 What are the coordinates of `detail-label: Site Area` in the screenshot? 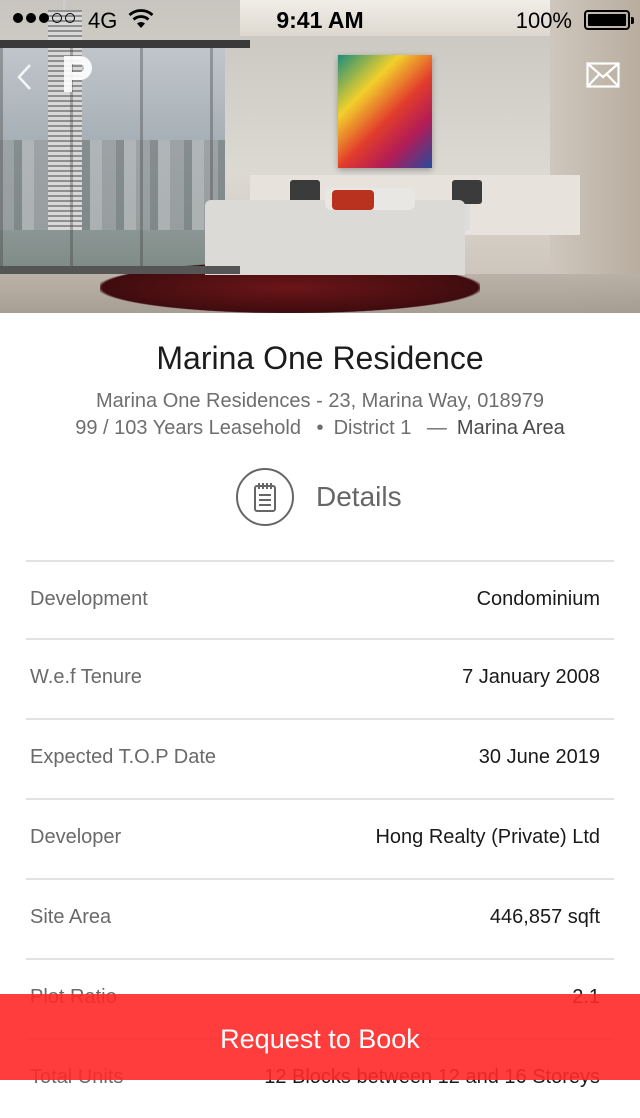 It's located at (71, 917).